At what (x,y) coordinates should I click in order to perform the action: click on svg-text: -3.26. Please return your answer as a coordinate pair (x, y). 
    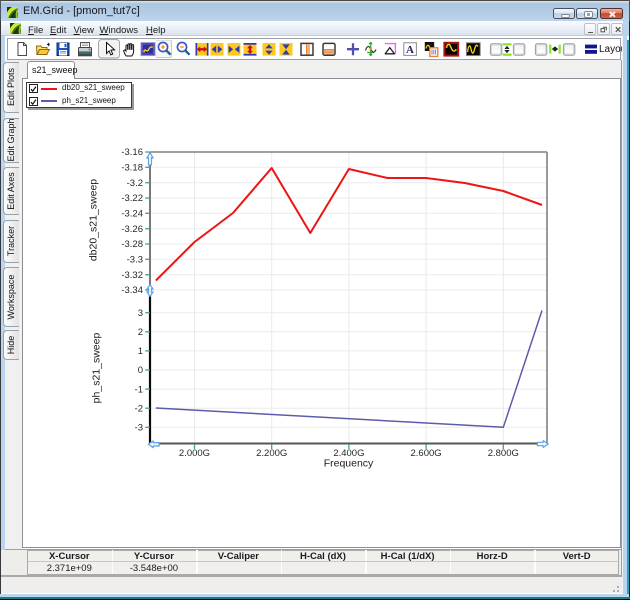
    Looking at the image, I should click on (132, 229).